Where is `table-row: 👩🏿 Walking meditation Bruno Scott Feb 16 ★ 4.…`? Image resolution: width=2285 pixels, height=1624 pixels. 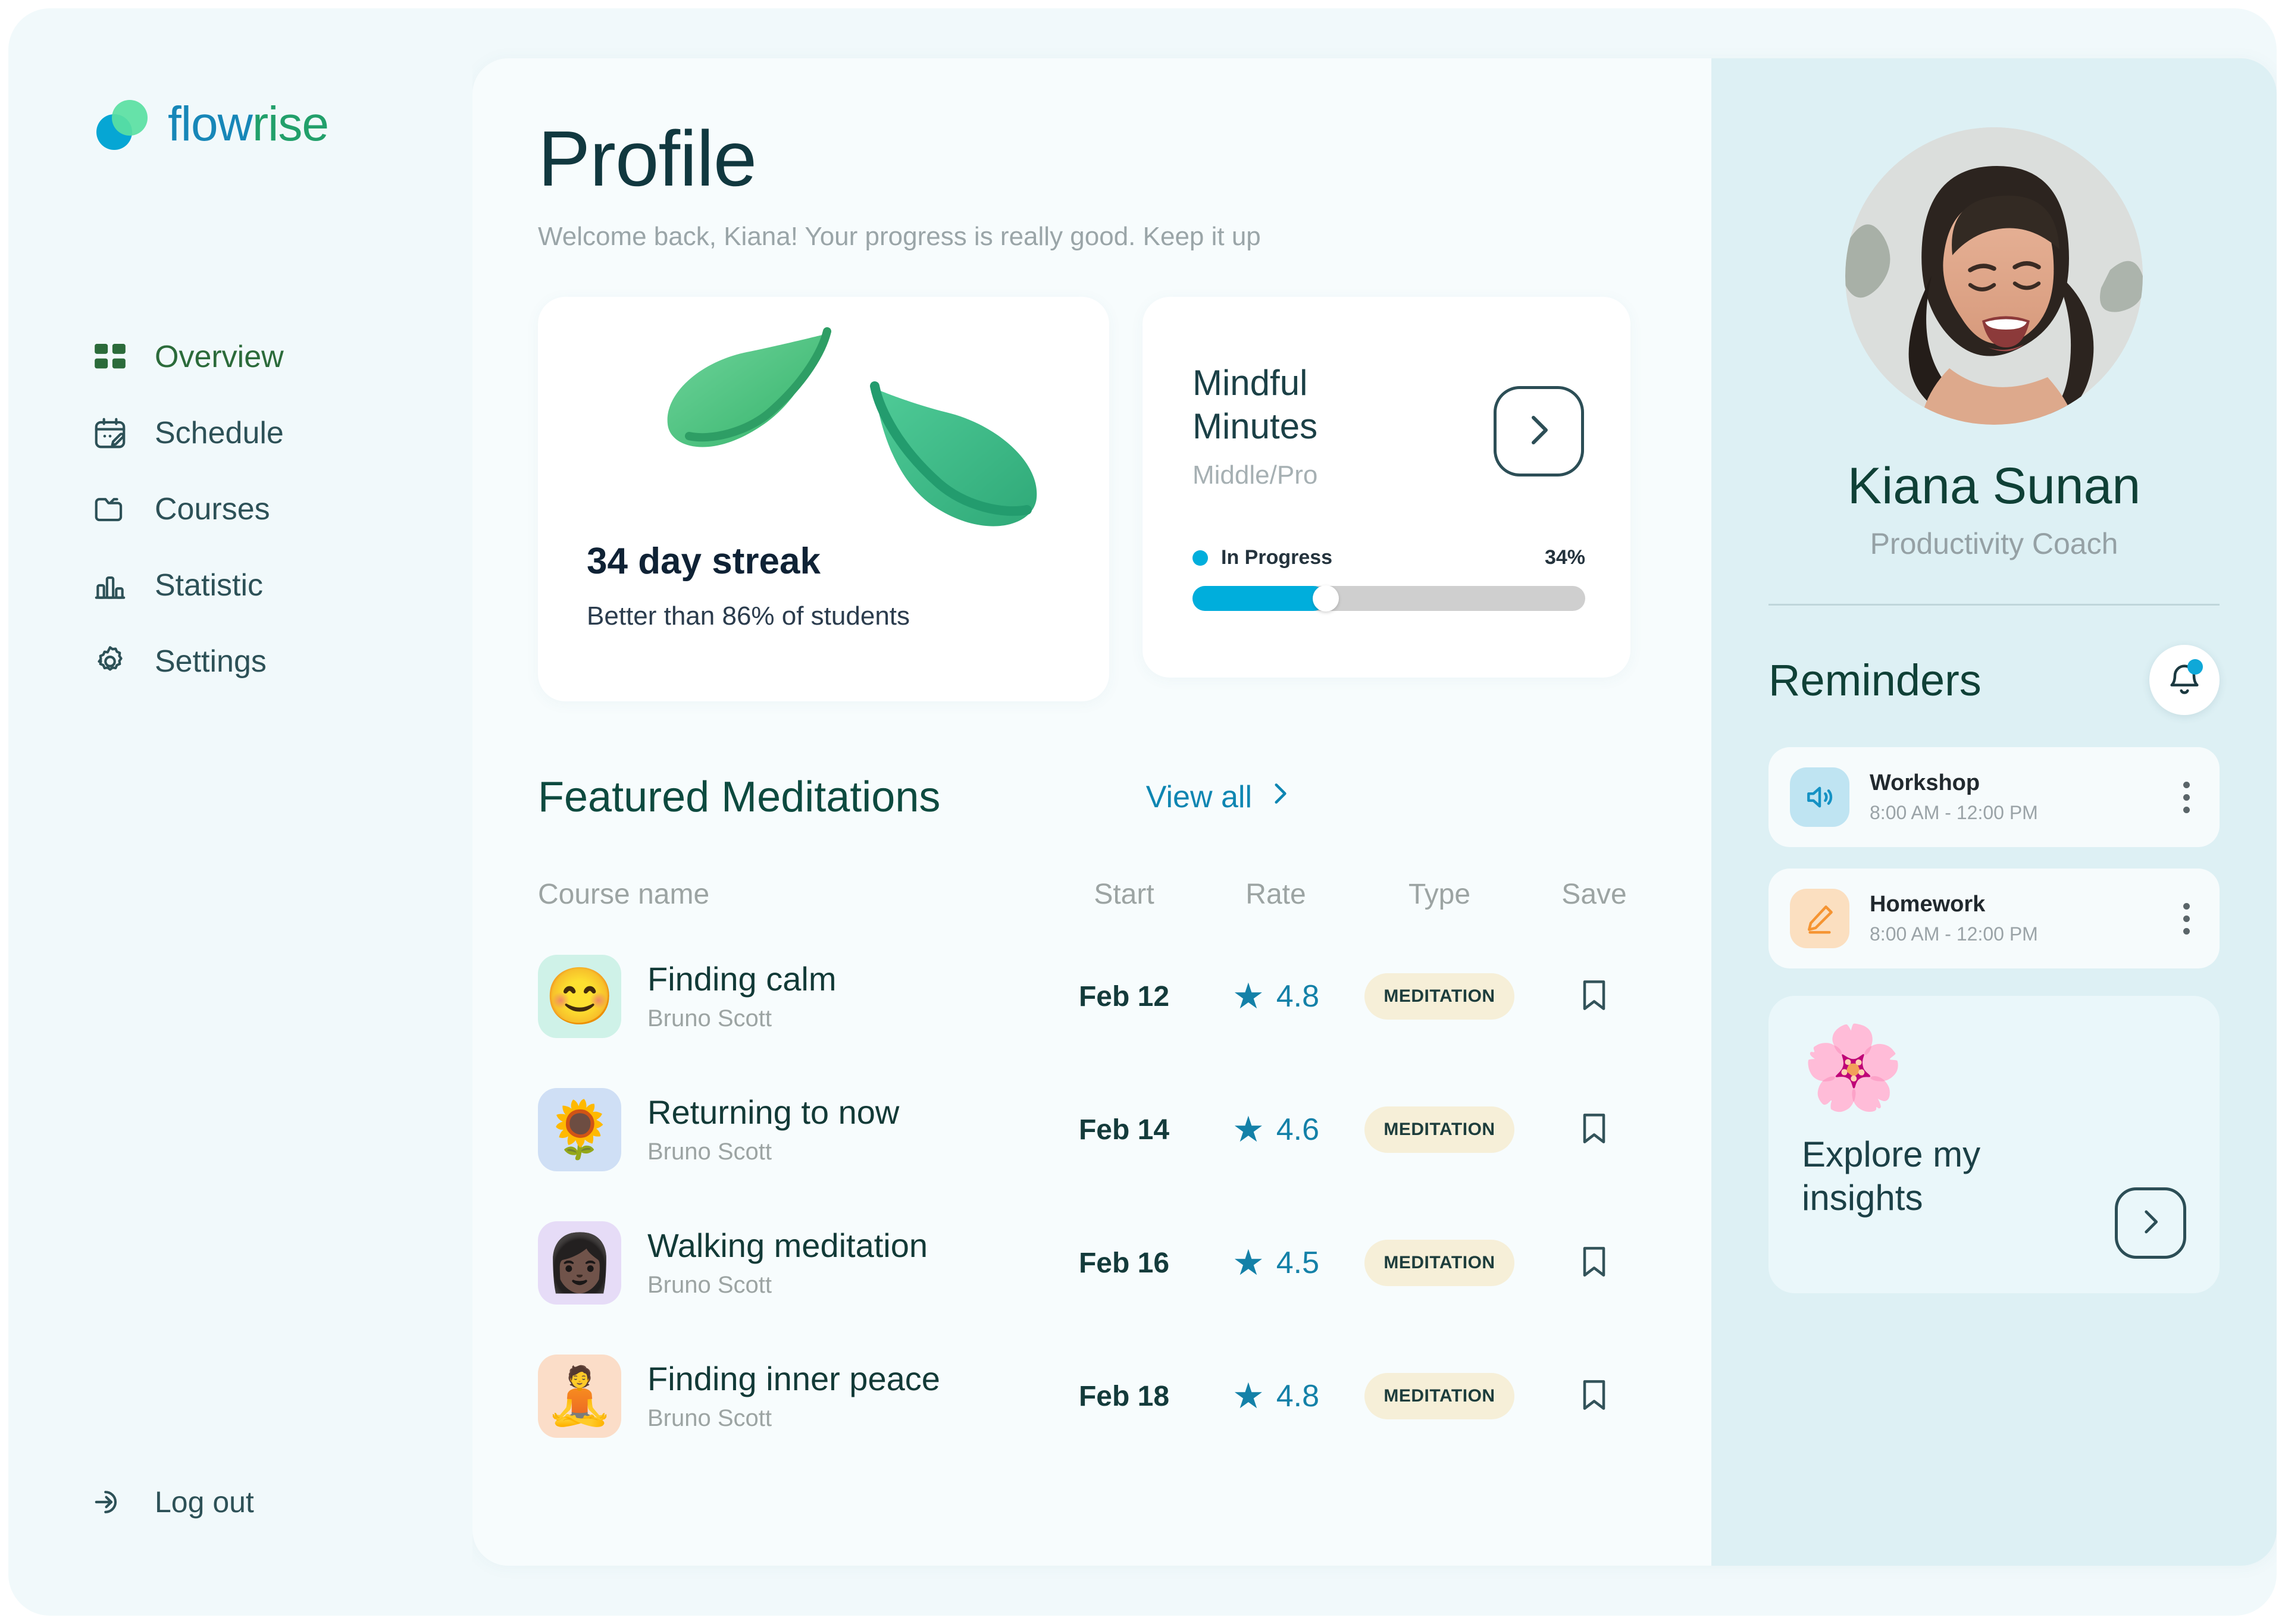 table-row: 👩🏿 Walking meditation Bruno Scott Feb 16 ★ 4.… is located at coordinates (1071, 1263).